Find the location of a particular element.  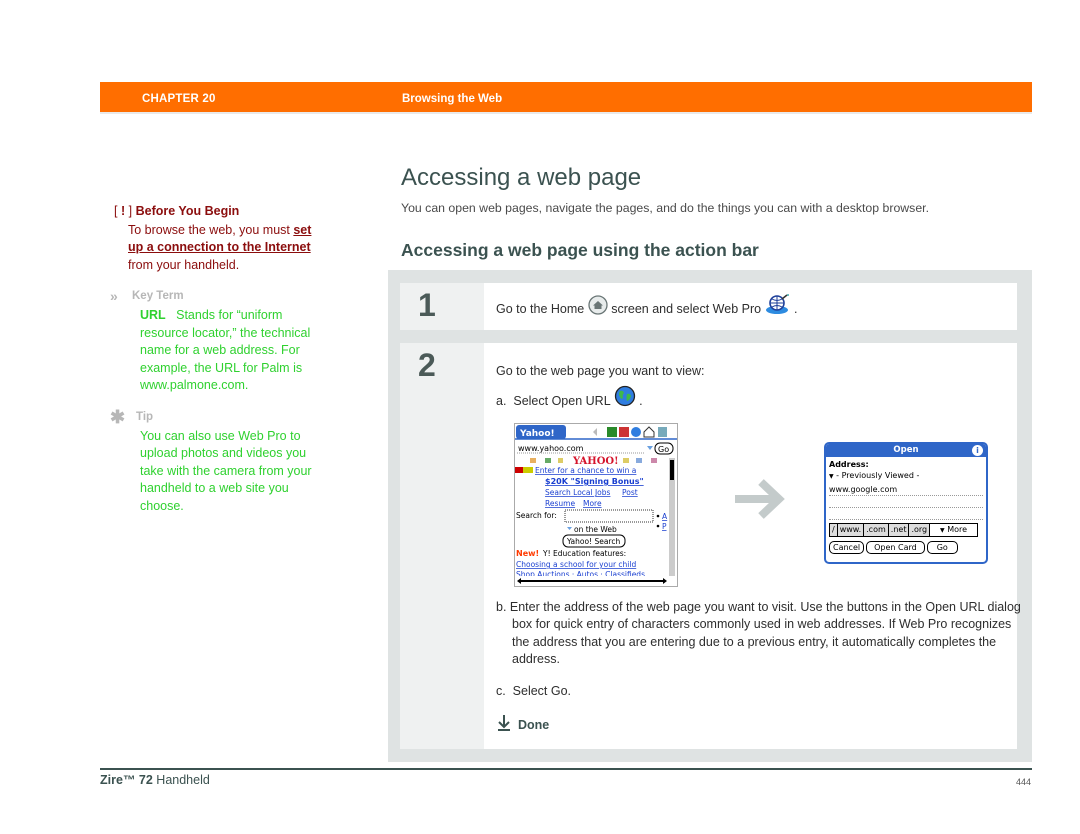

key-more-label: More is located at coordinates (957, 529).